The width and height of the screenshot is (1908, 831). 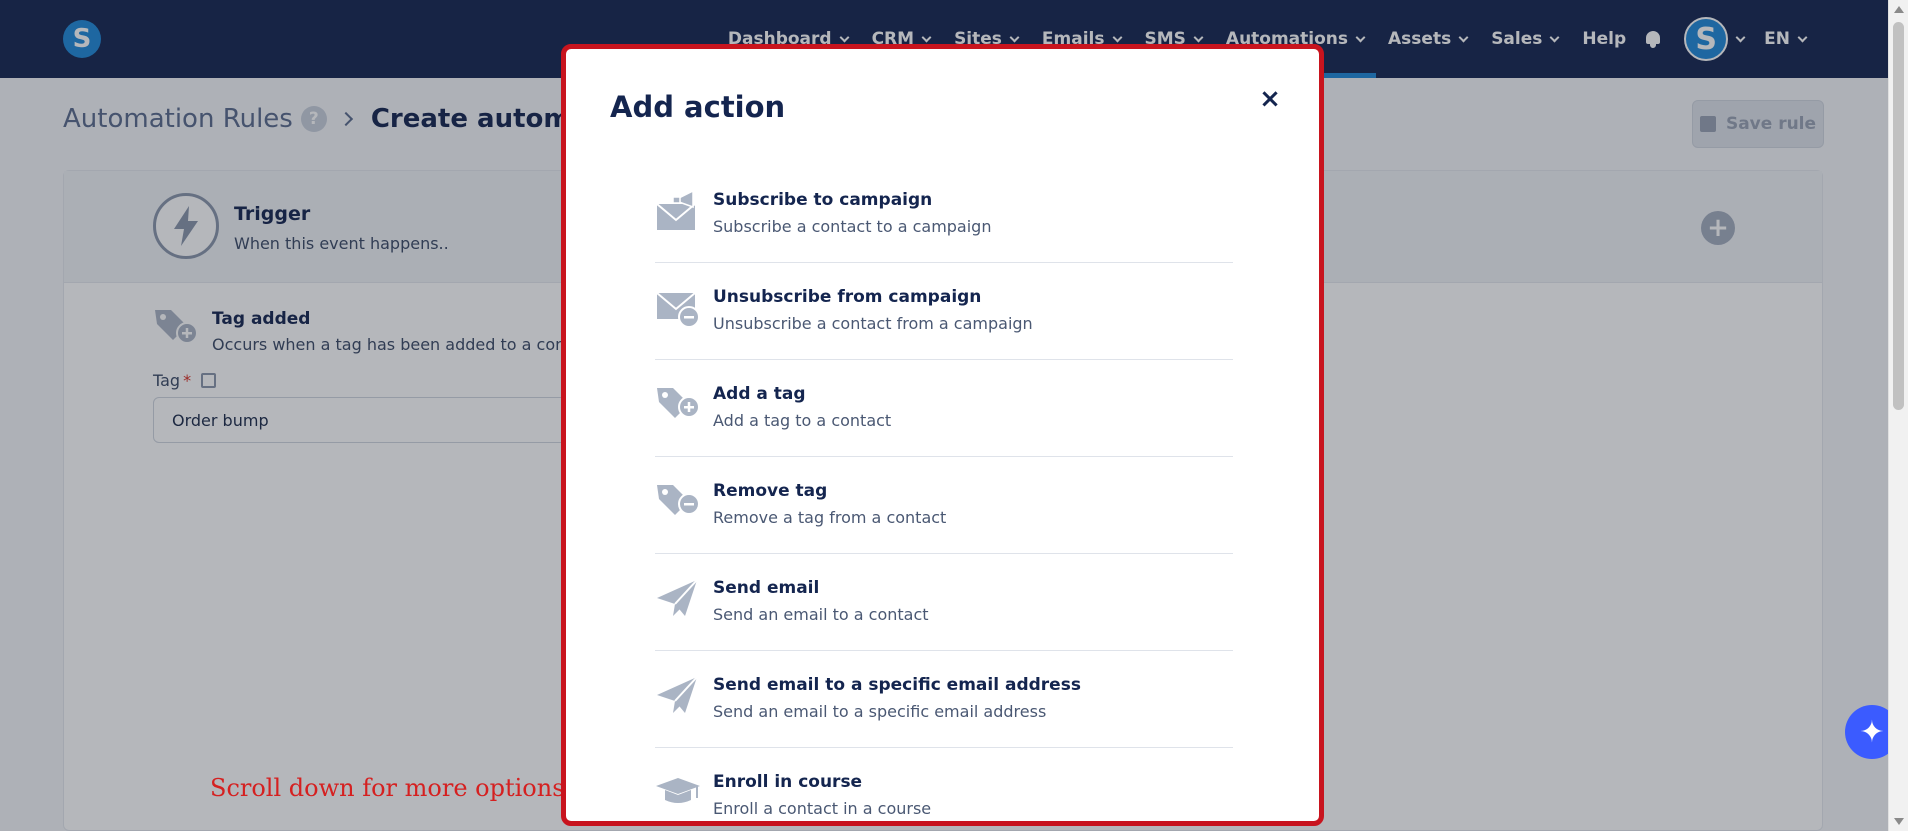 What do you see at coordinates (387, 788) in the screenshot?
I see `scroll-hint-annotation: Scroll down for more options` at bounding box center [387, 788].